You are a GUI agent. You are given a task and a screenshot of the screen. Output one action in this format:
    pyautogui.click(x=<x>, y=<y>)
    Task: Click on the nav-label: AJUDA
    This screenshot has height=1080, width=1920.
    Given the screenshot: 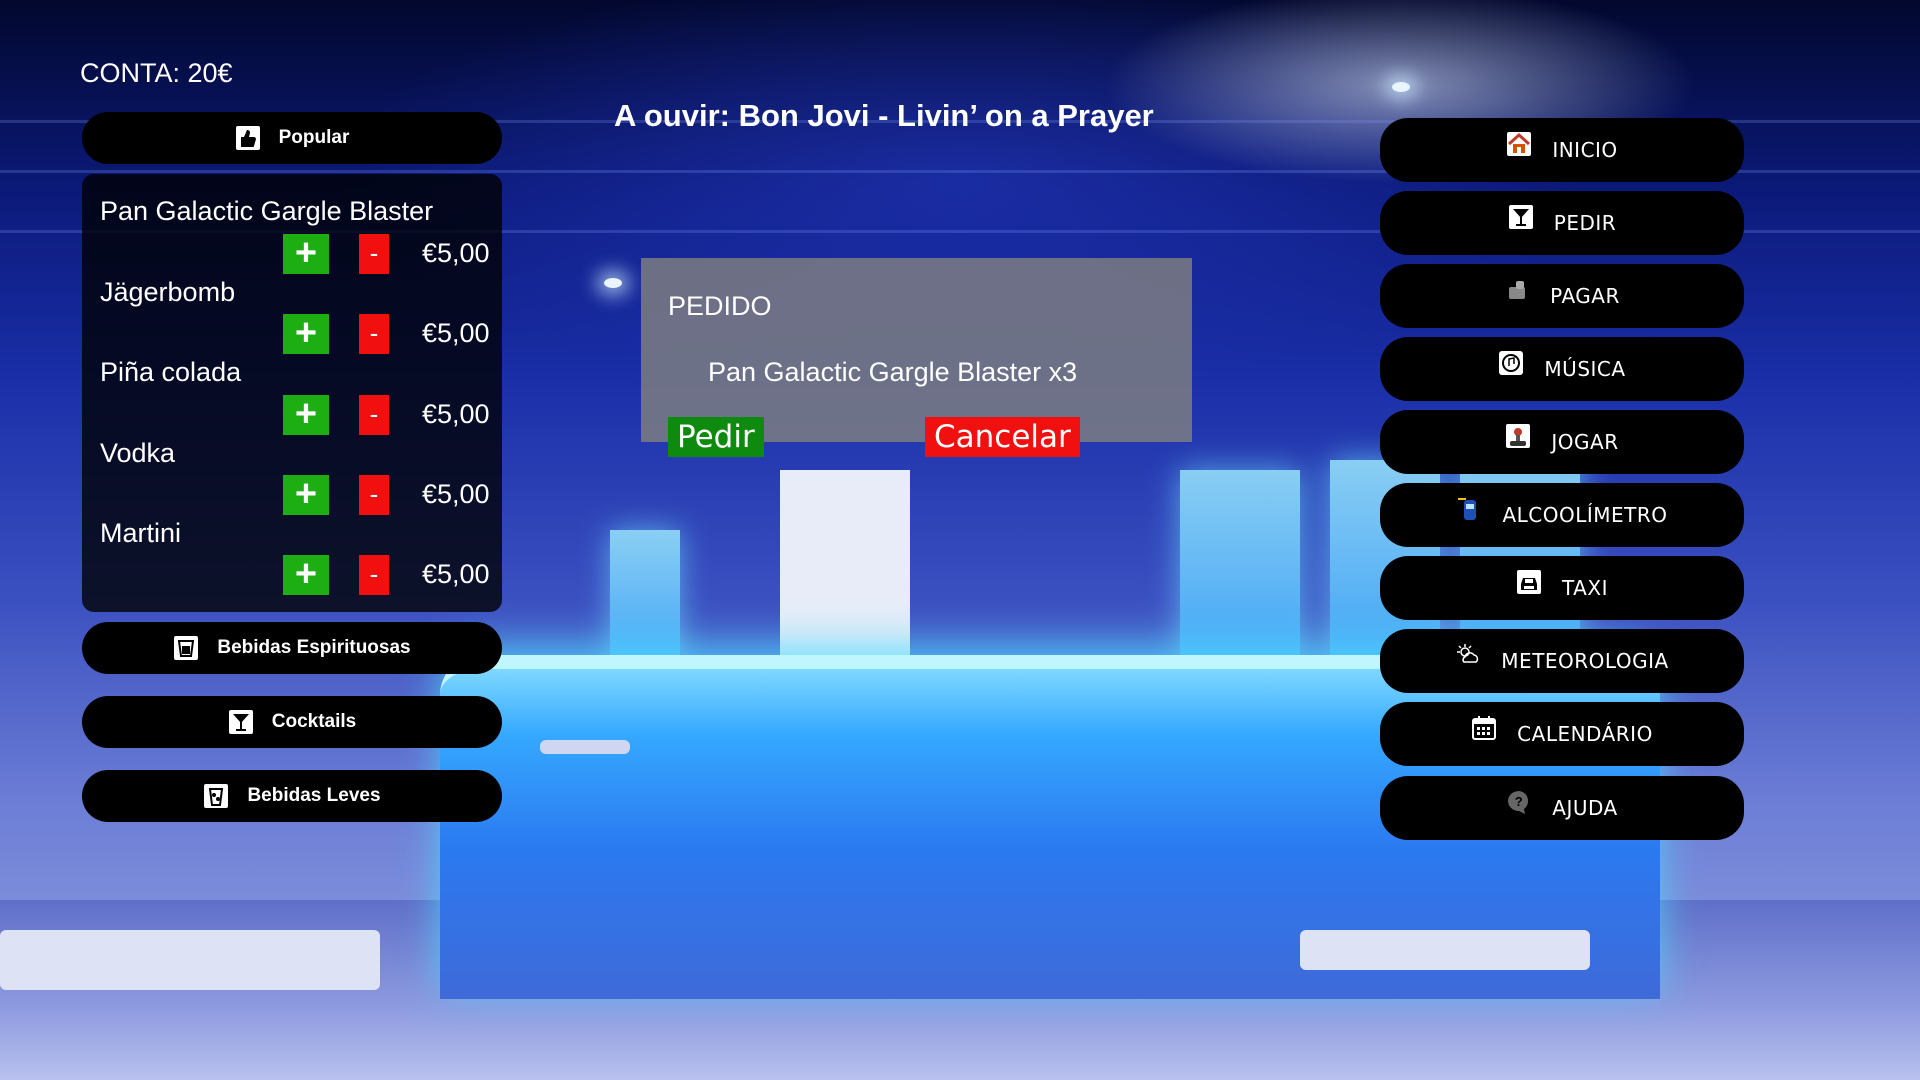 What is the action you would take?
    pyautogui.click(x=1585, y=808)
    